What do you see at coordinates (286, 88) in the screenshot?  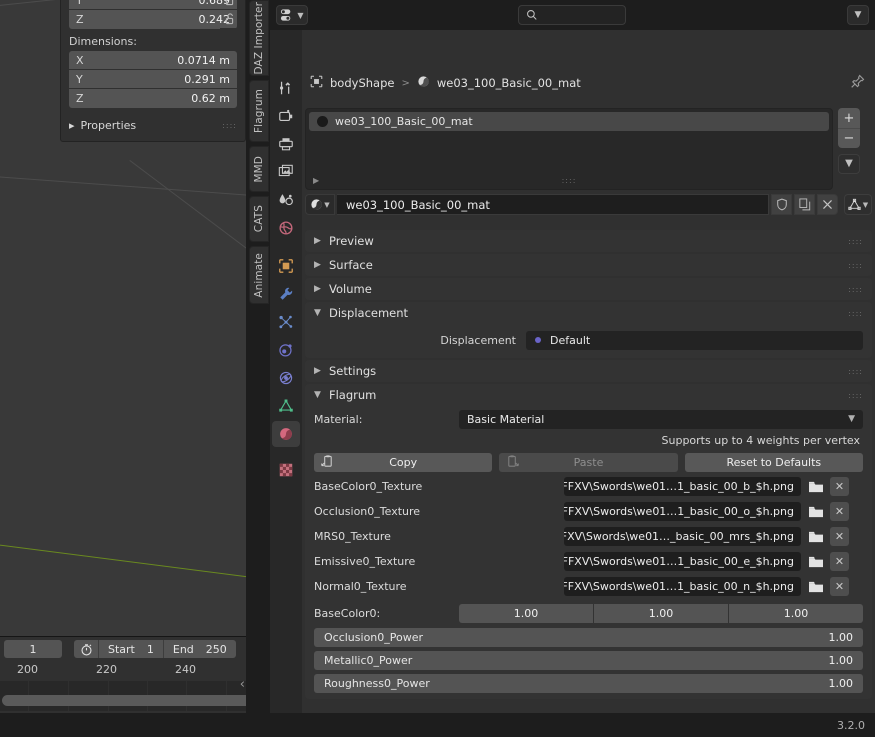 I see `tab-tool` at bounding box center [286, 88].